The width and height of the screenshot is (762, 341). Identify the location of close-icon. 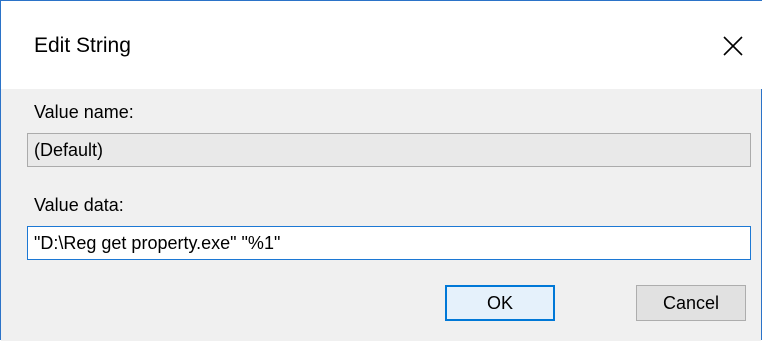
(733, 46).